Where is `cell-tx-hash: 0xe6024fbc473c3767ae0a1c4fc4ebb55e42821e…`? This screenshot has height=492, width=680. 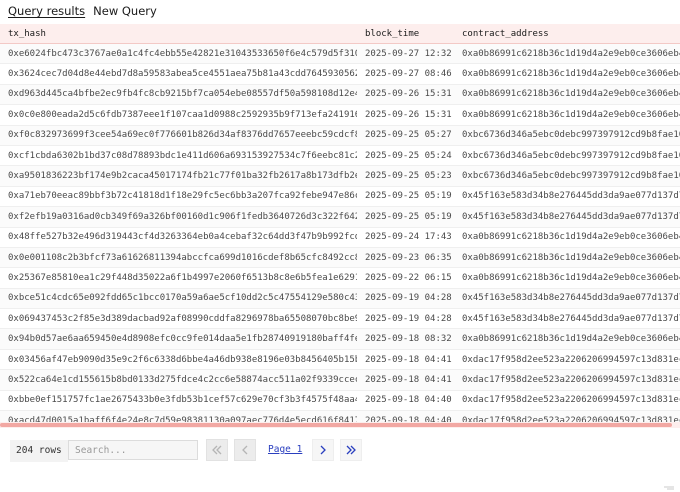 cell-tx-hash: 0xe6024fbc473c3767ae0a1c4fc4ebb55e42821e… is located at coordinates (178, 54).